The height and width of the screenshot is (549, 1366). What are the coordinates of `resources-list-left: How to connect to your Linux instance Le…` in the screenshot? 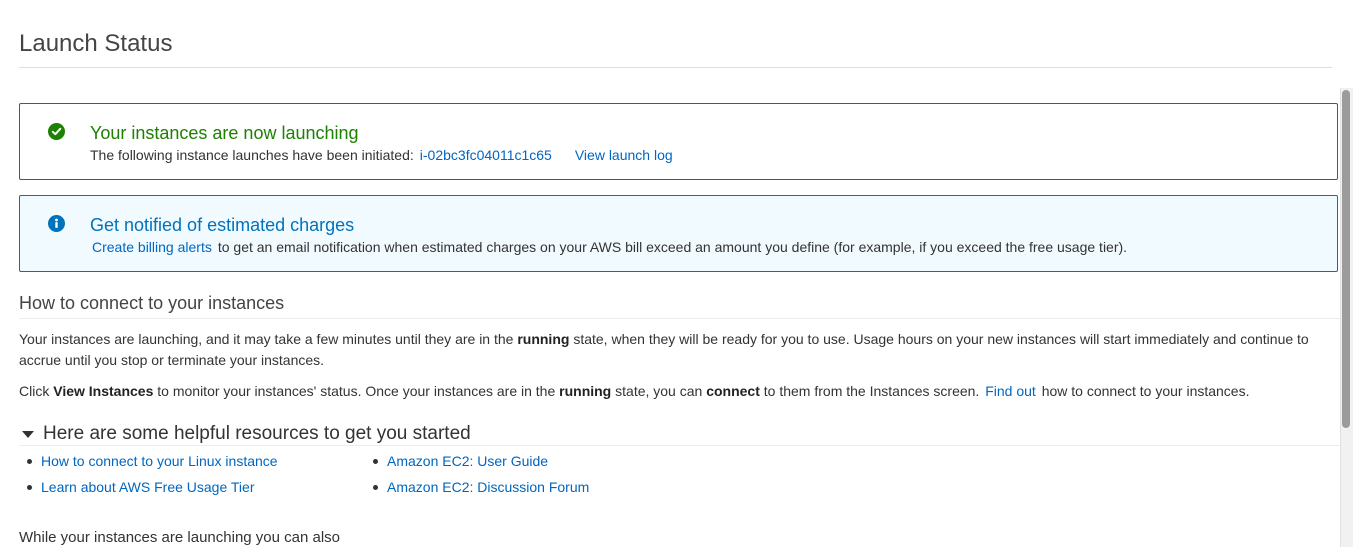 It's located at (152, 478).